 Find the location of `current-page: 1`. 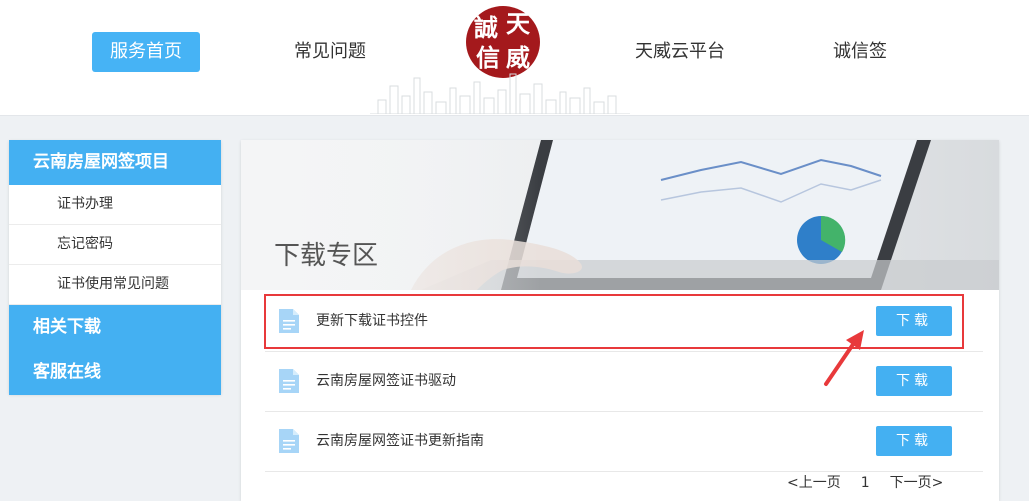

current-page: 1 is located at coordinates (865, 483).